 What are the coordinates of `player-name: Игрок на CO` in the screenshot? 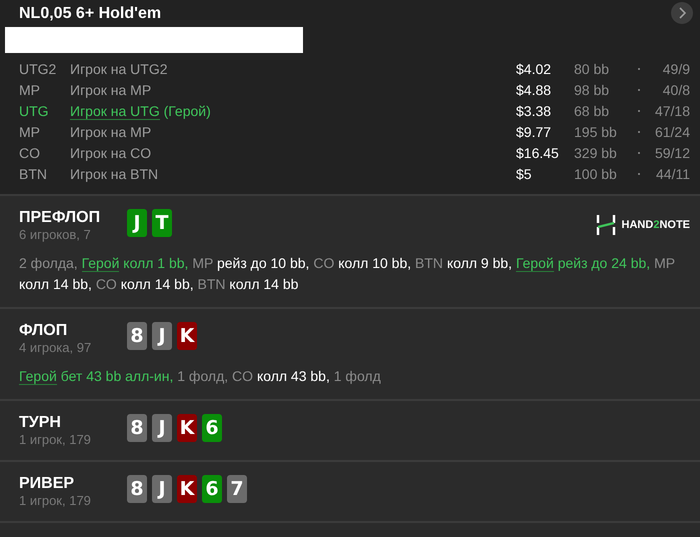 It's located at (111, 152).